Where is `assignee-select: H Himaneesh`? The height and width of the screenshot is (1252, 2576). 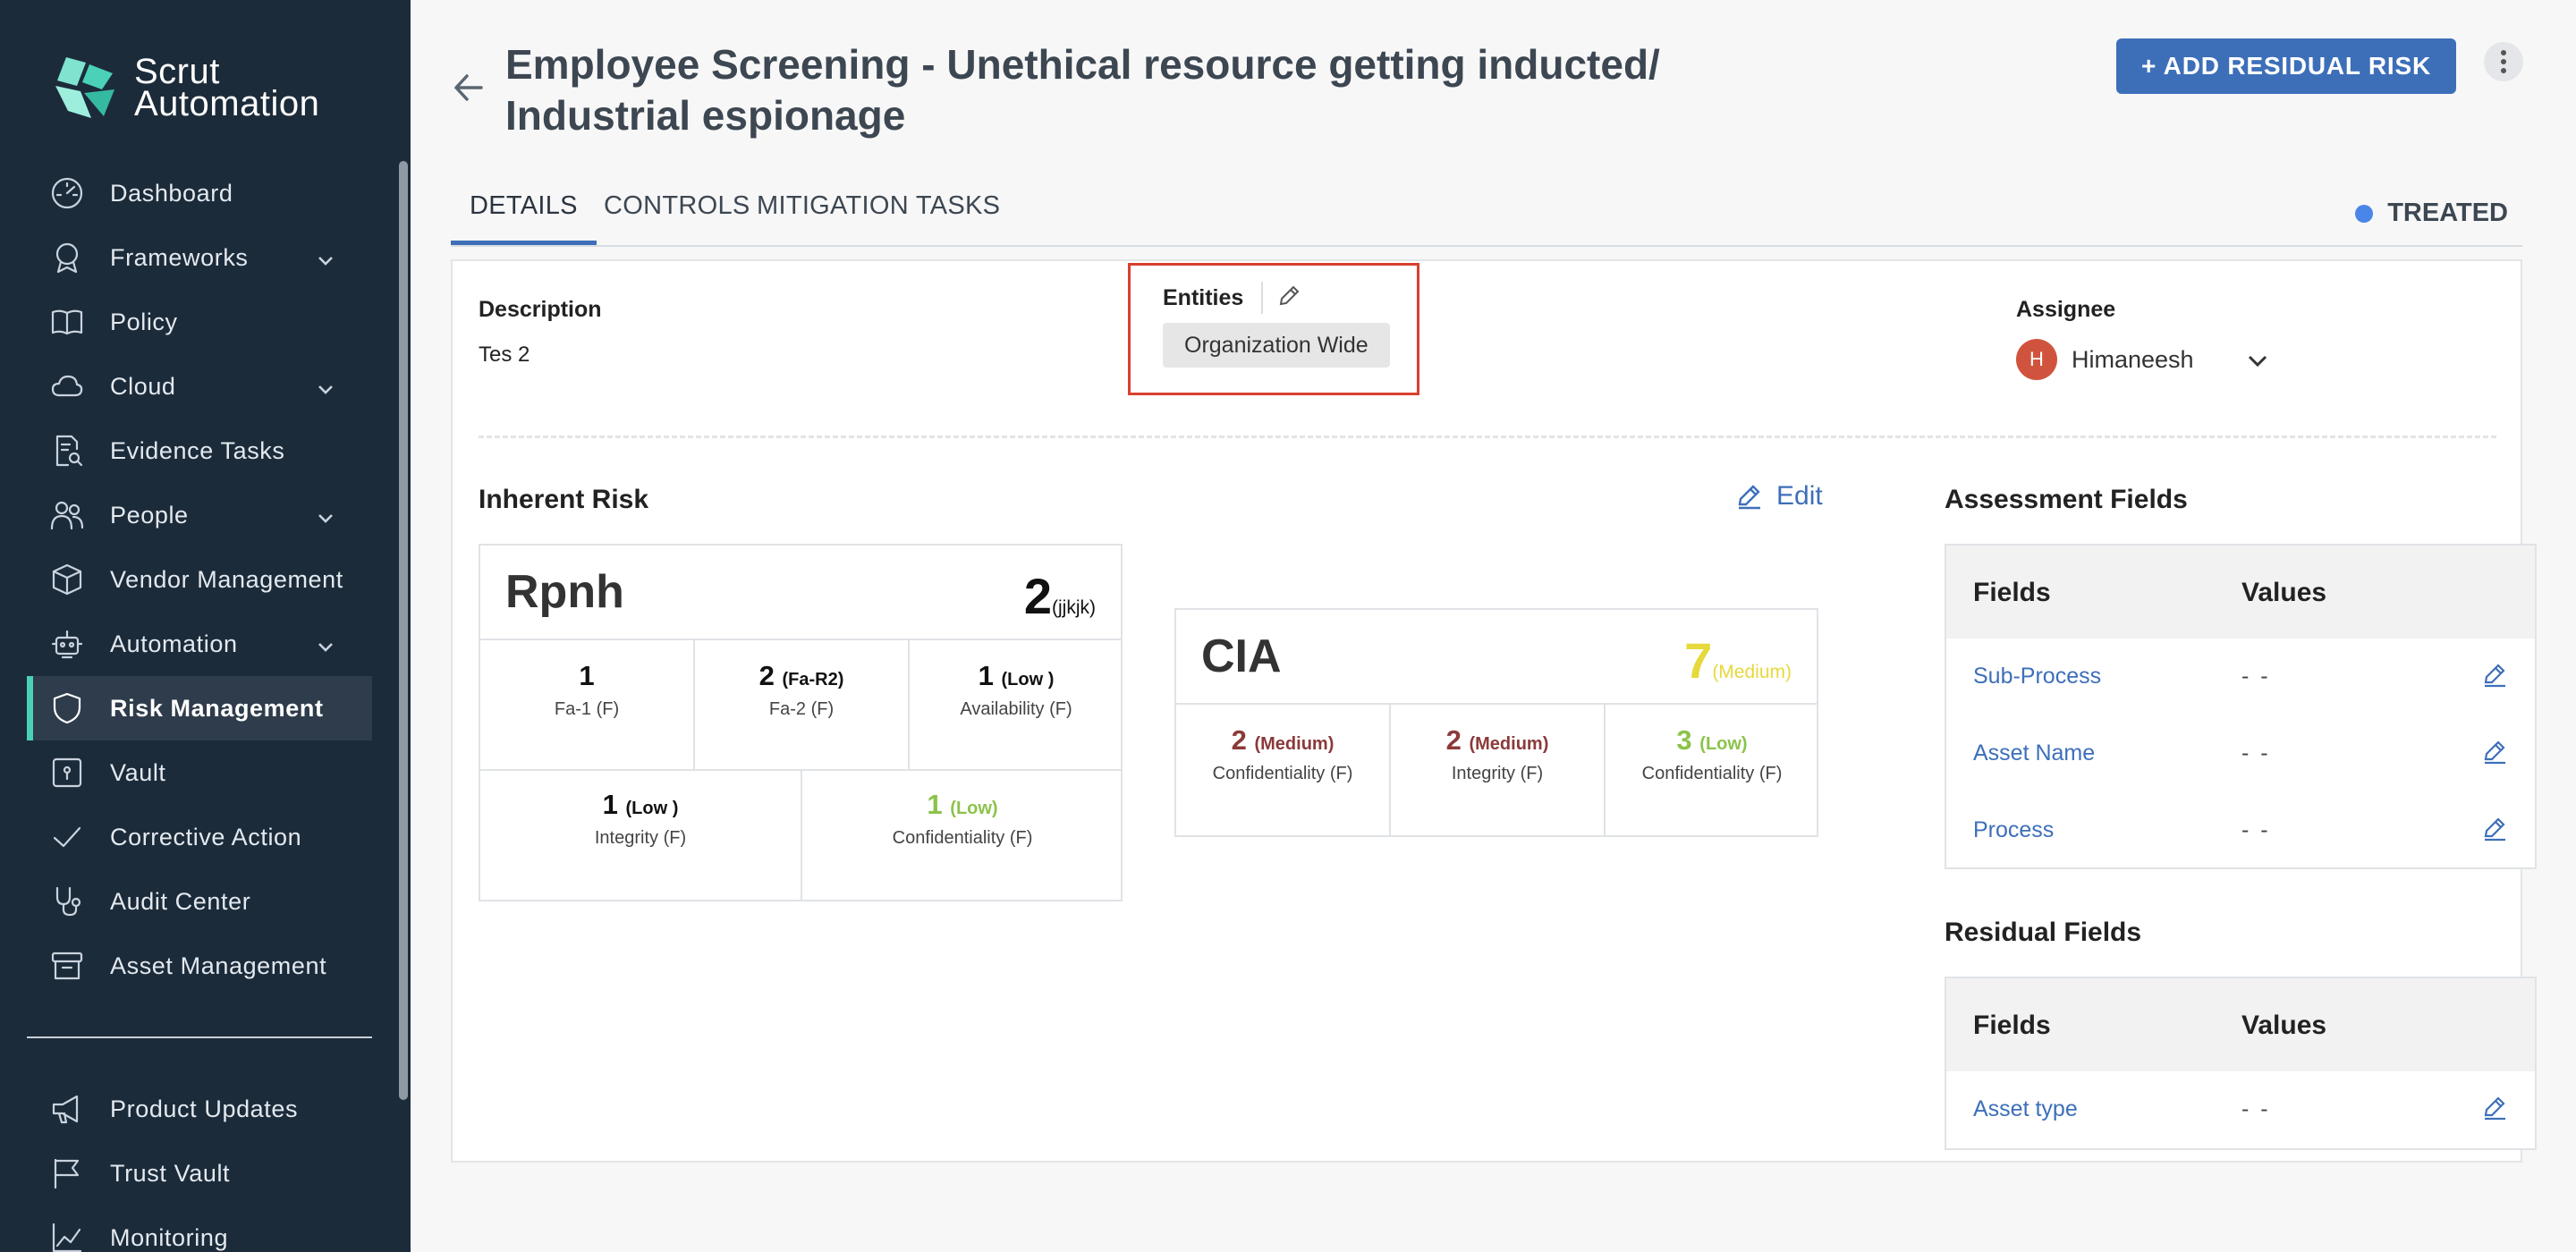
assignee-select: H Himaneesh is located at coordinates (2142, 359).